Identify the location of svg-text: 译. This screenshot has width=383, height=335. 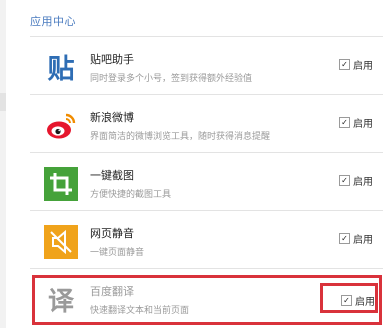
(61, 302).